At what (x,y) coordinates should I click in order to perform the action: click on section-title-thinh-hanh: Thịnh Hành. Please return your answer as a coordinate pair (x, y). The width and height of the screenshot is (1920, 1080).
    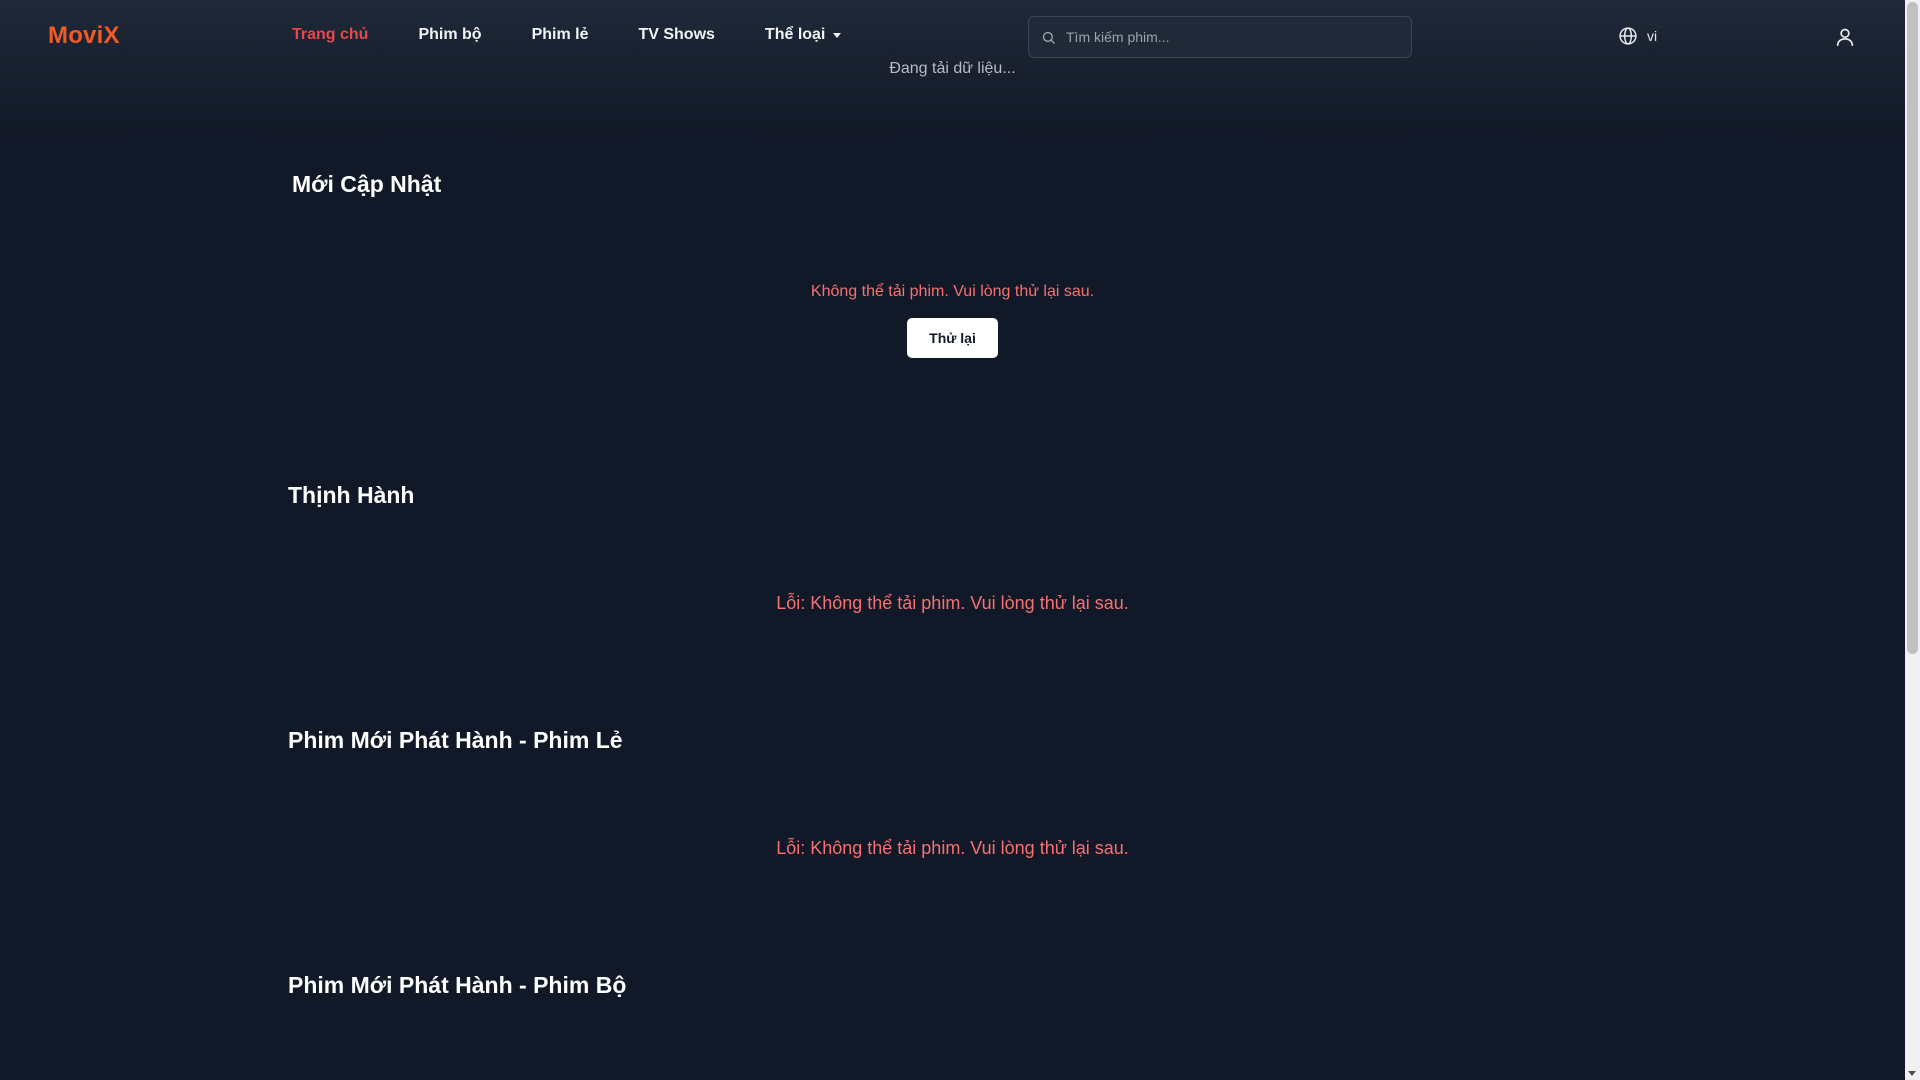
    Looking at the image, I should click on (351, 495).